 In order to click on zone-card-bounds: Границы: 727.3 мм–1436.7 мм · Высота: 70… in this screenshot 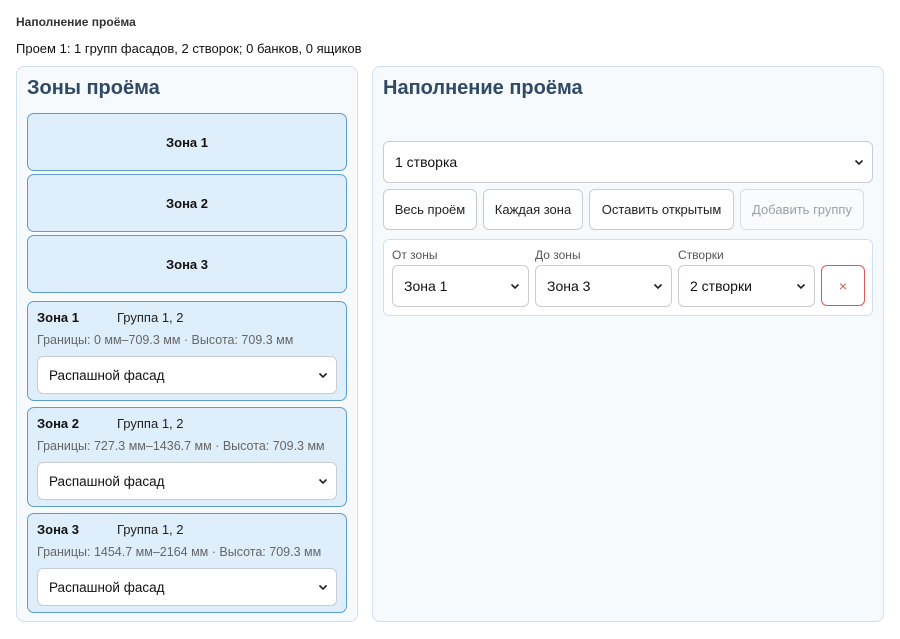, I will do `click(181, 446)`.